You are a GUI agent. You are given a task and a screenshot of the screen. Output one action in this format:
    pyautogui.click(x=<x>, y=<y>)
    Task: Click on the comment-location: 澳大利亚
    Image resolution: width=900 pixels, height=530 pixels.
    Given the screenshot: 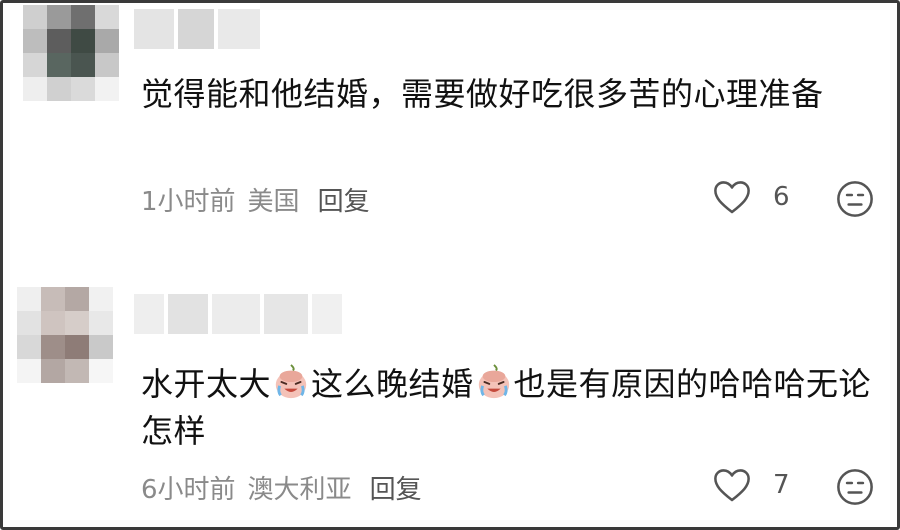 What is the action you would take?
    pyautogui.click(x=299, y=490)
    